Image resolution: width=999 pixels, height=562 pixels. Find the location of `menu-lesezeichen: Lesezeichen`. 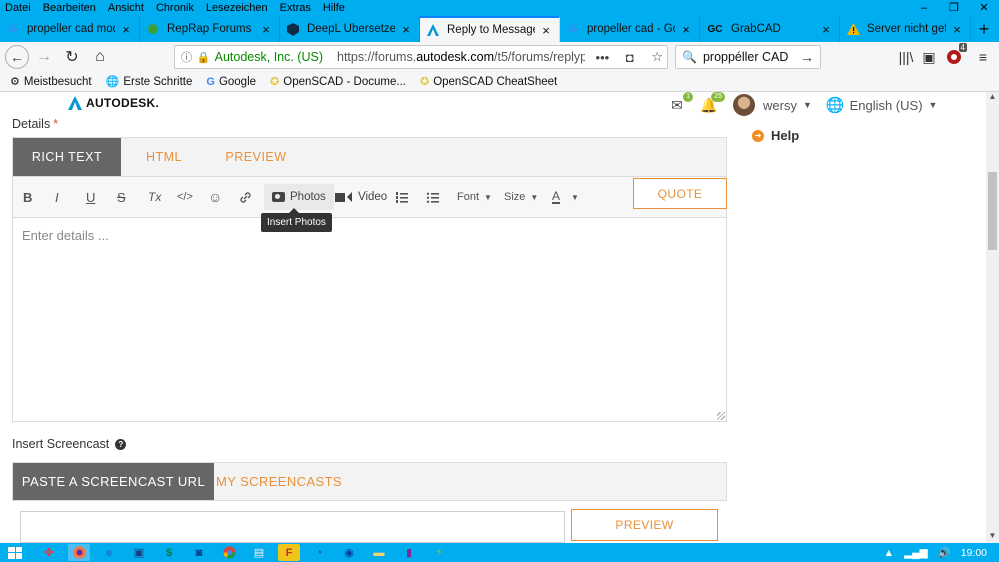

menu-lesezeichen: Lesezeichen is located at coordinates (237, 8).